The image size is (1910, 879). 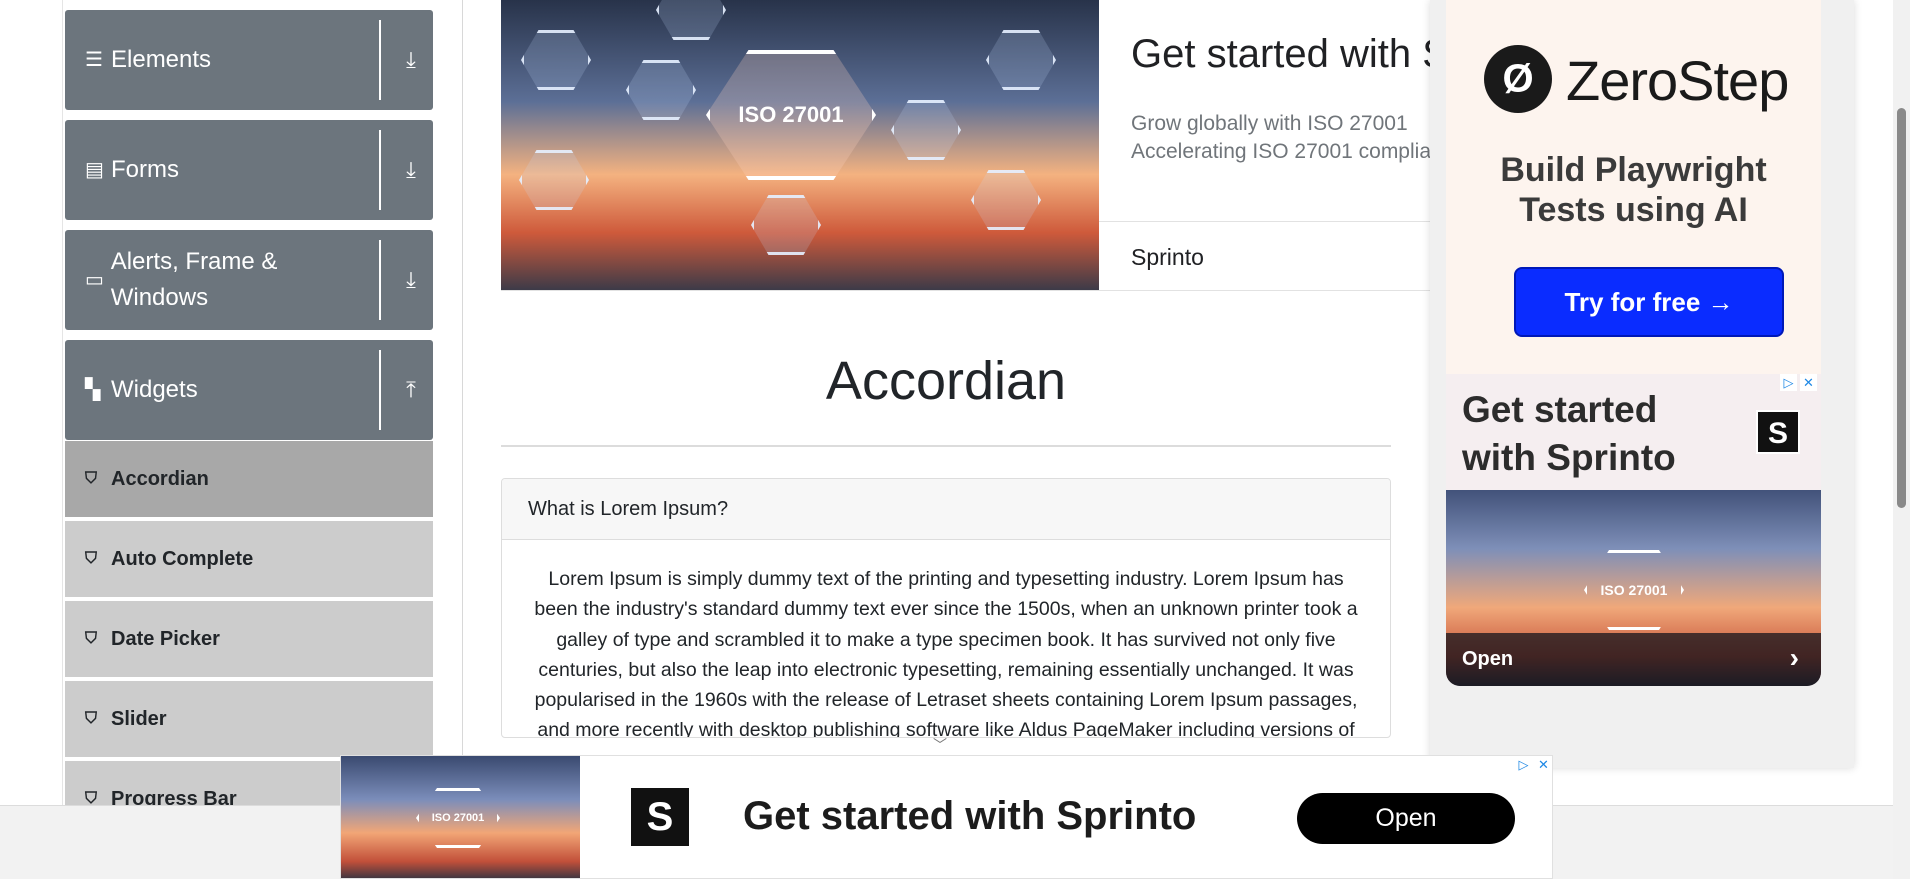 I want to click on ad-footer: Sprinto, so click(x=1265, y=255).